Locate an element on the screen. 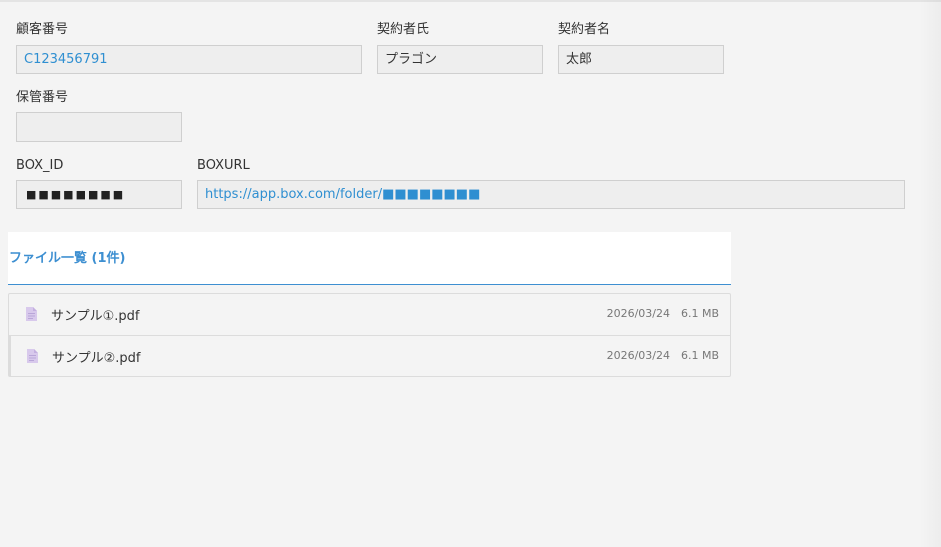 Image resolution: width=941 pixels, height=547 pixels. top-border is located at coordinates (470, 1).